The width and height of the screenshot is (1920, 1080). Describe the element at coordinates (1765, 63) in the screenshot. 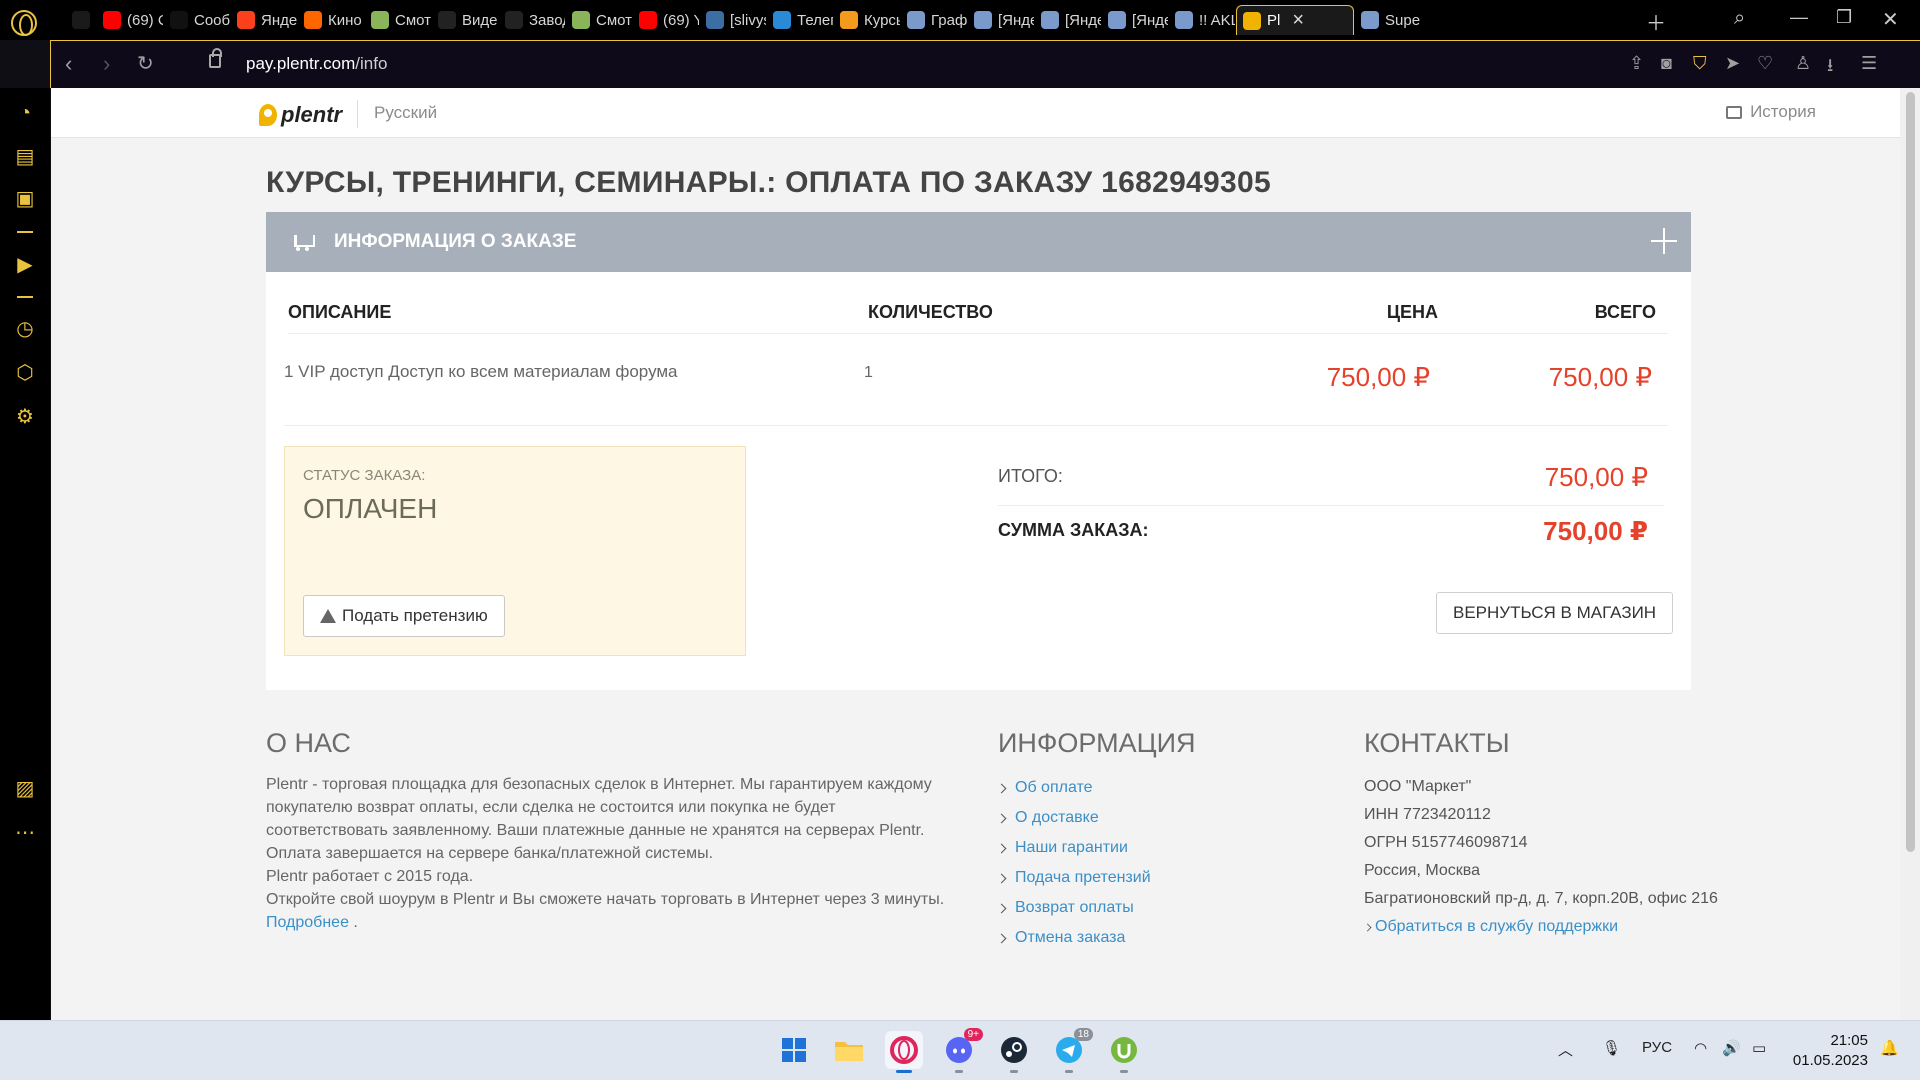

I see `heart-icon: ♡` at that location.